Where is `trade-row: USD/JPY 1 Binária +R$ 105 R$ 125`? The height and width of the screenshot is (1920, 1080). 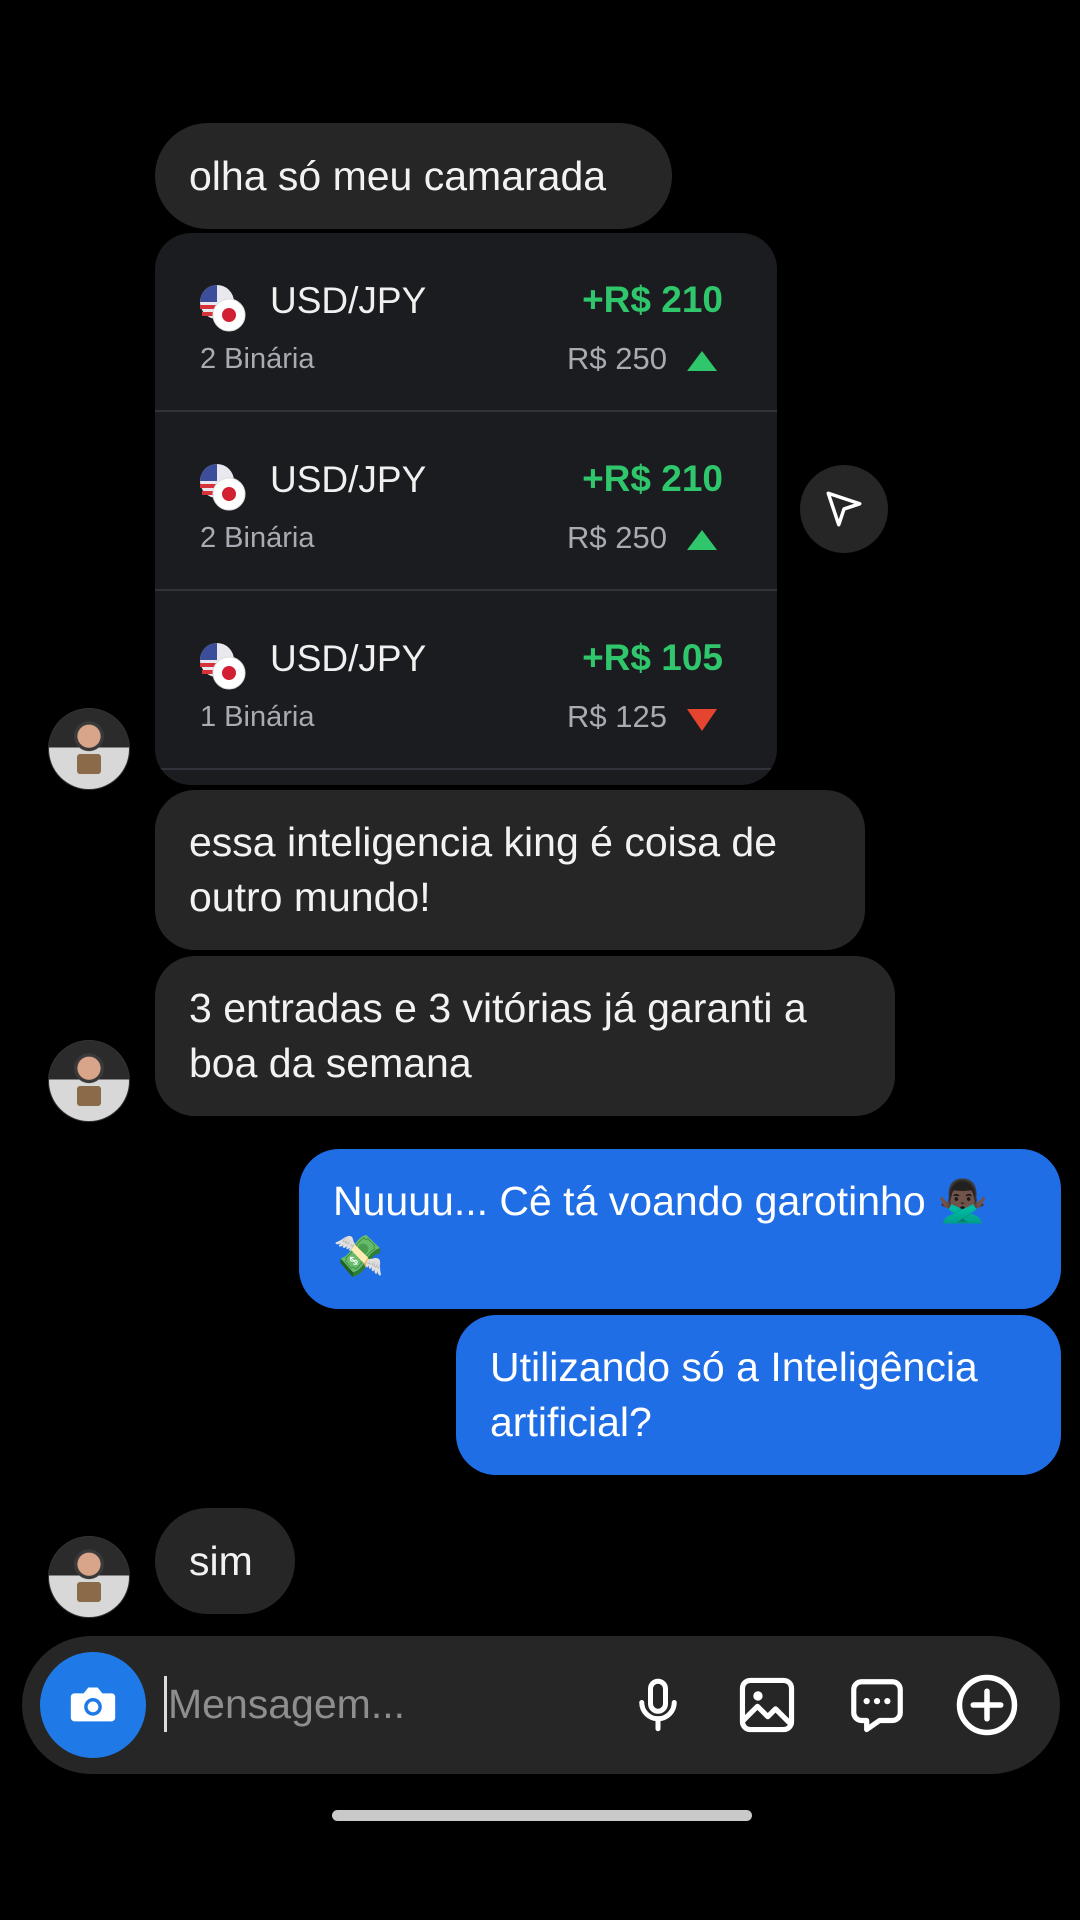
trade-row: USD/JPY 1 Binária +R$ 105 R$ 125 is located at coordinates (466, 680).